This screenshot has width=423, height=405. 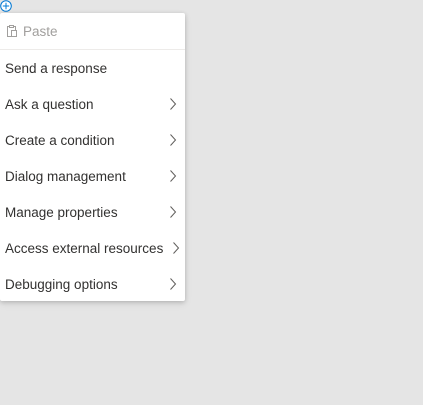 What do you see at coordinates (49, 104) in the screenshot?
I see `menu-item-label: Ask a question` at bounding box center [49, 104].